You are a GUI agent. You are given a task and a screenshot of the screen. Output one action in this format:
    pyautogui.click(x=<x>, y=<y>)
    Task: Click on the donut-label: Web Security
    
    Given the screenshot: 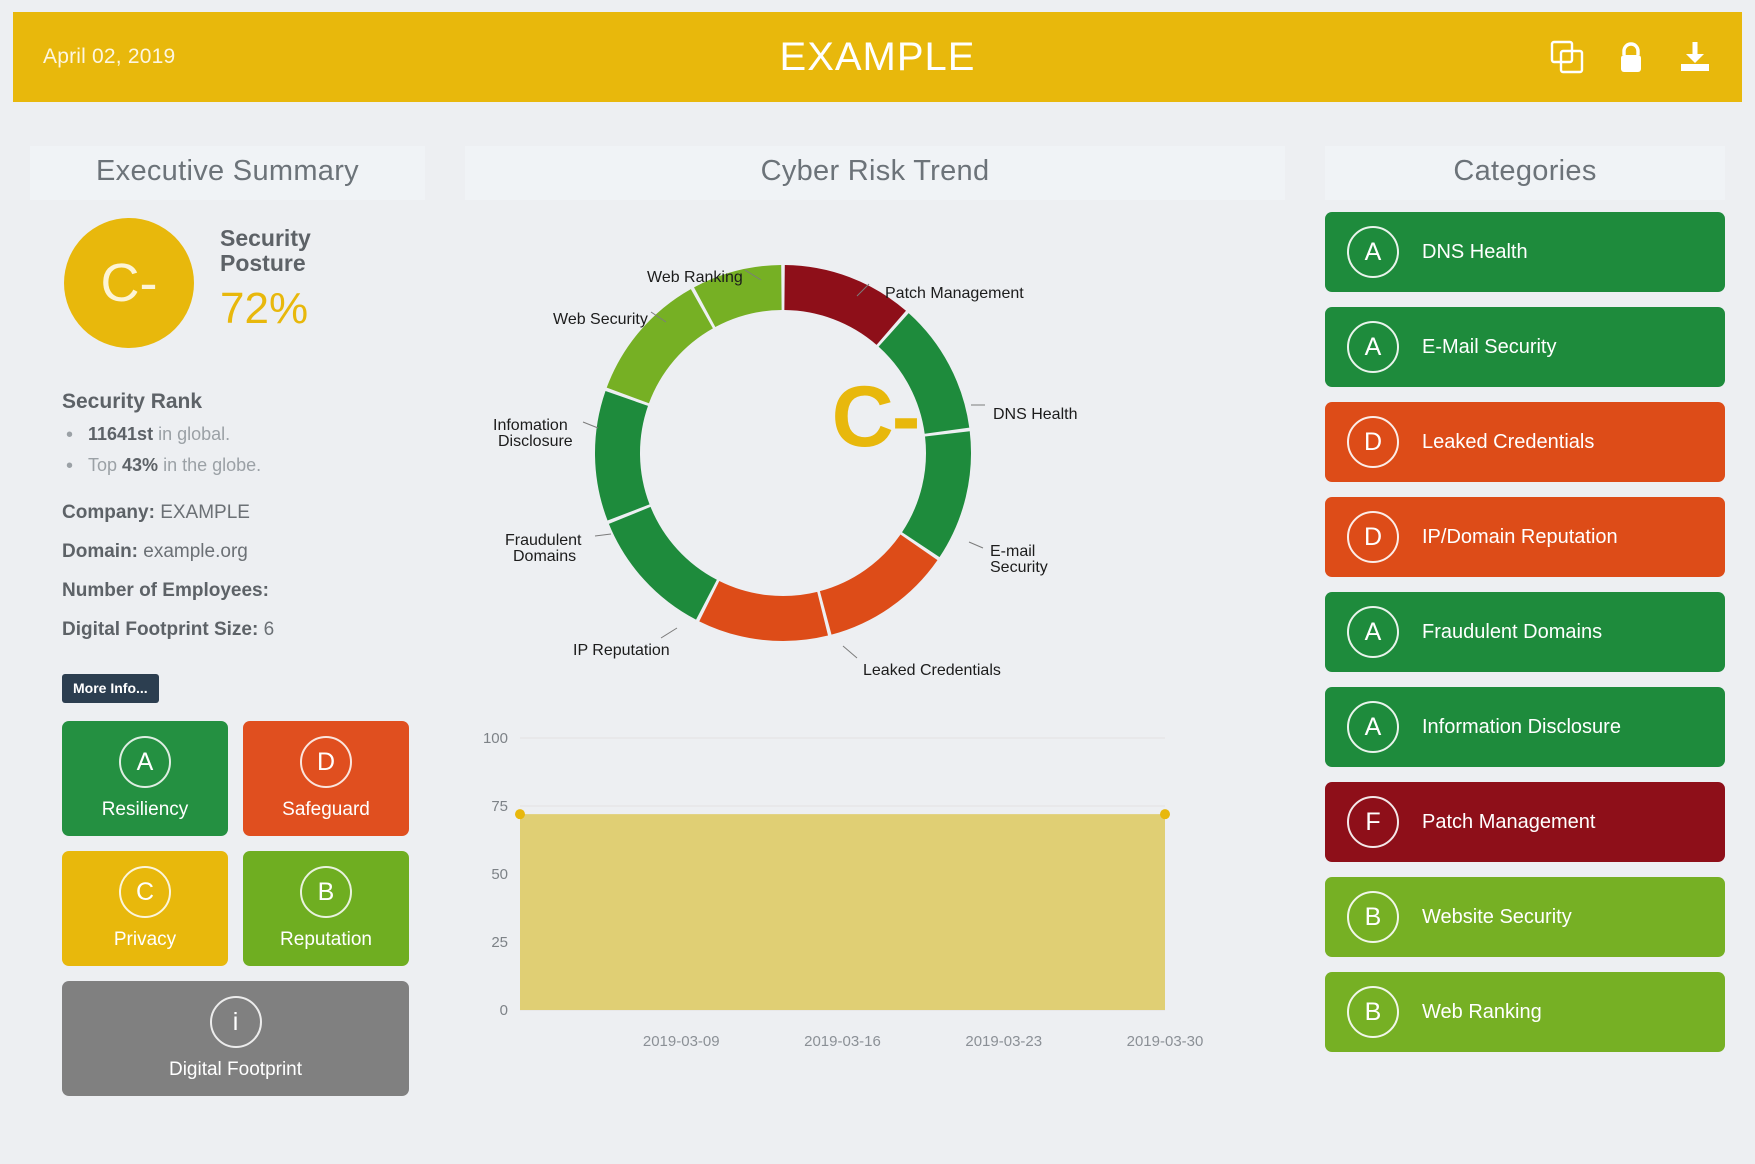 What is the action you would take?
    pyautogui.click(x=600, y=319)
    